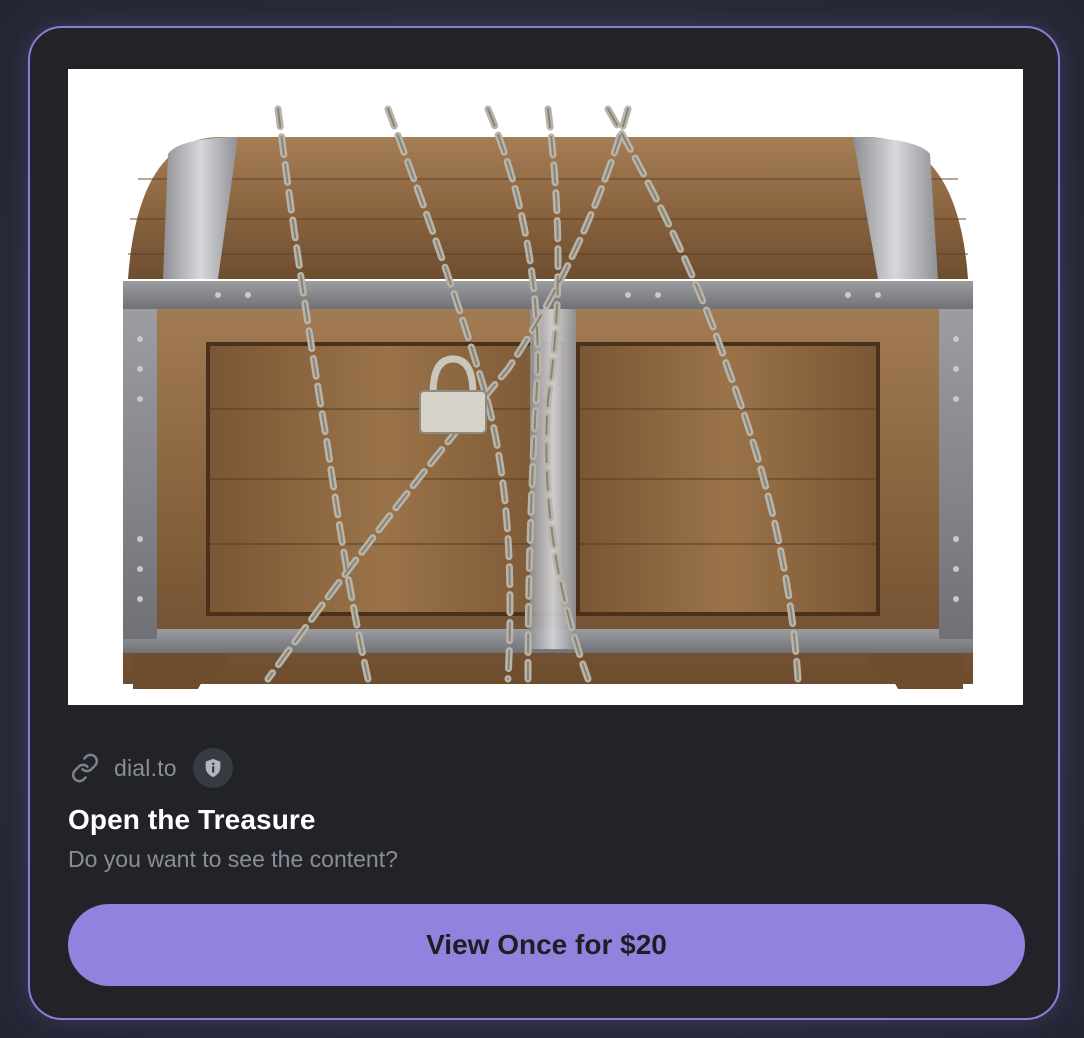  I want to click on shield-info-icon, so click(212, 768).